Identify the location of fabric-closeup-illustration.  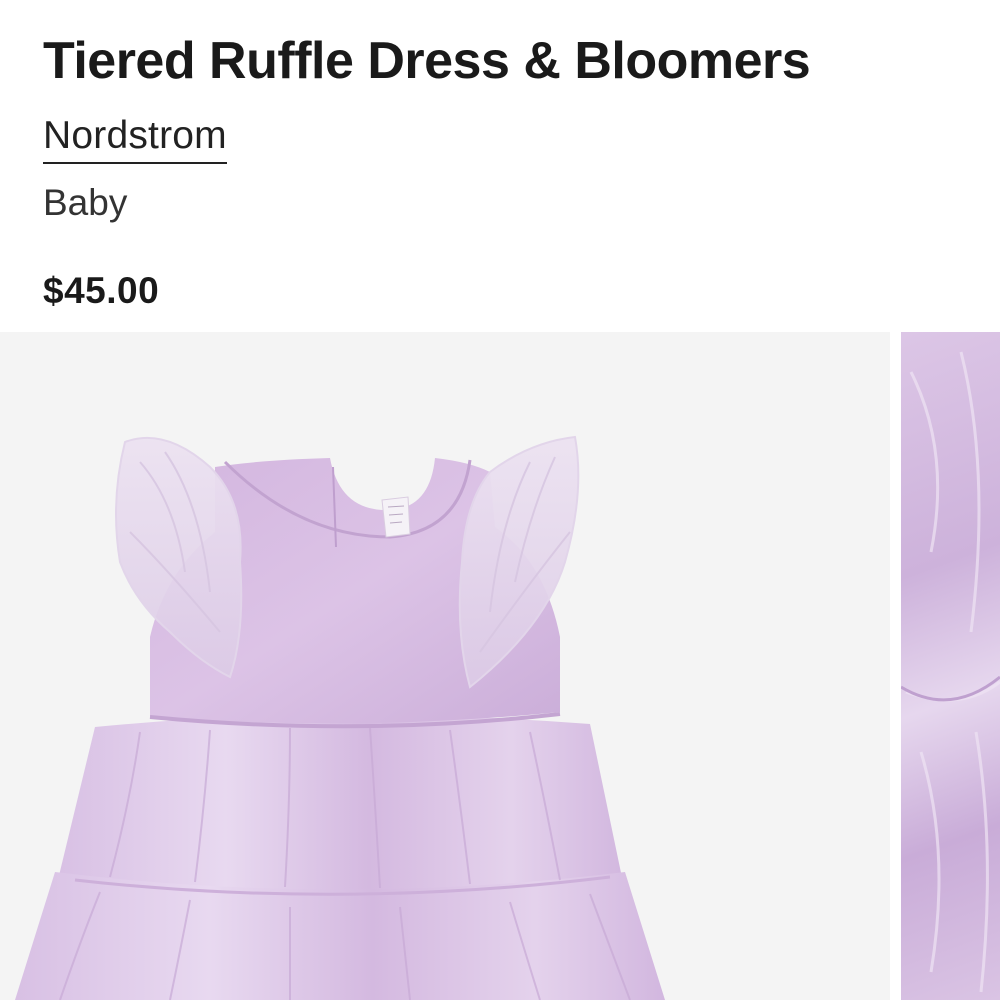
(950, 672).